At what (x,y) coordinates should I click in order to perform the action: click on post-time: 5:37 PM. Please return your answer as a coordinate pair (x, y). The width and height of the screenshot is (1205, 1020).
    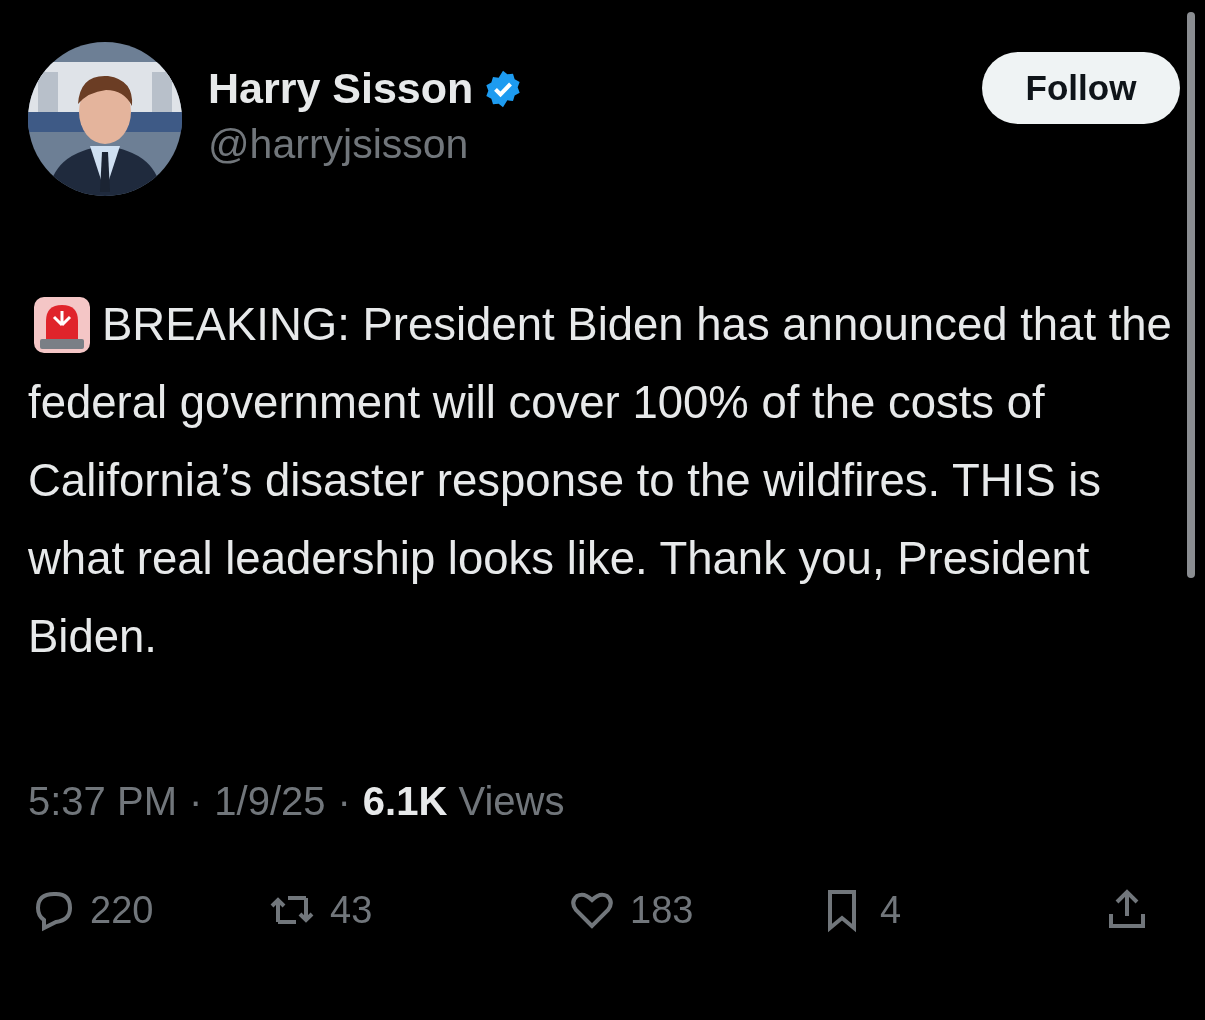
    Looking at the image, I should click on (102, 801).